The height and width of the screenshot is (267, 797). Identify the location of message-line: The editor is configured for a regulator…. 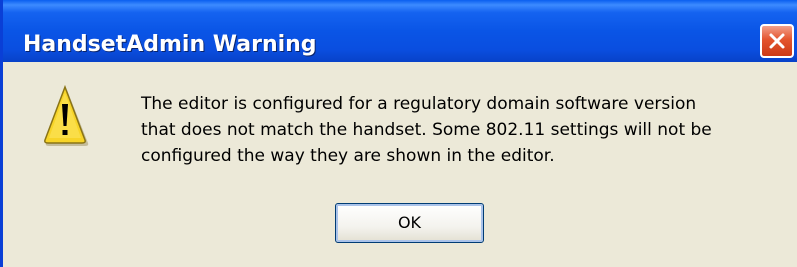
(419, 104).